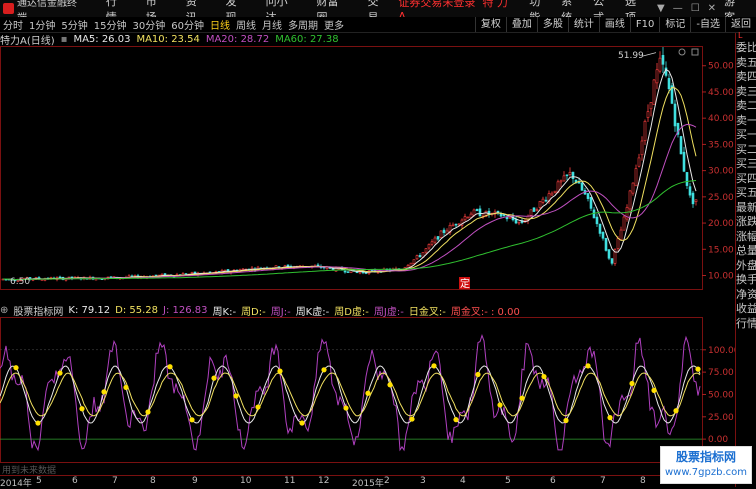  What do you see at coordinates (661, 8) in the screenshot?
I see `dropdown-icon: ▼` at bounding box center [661, 8].